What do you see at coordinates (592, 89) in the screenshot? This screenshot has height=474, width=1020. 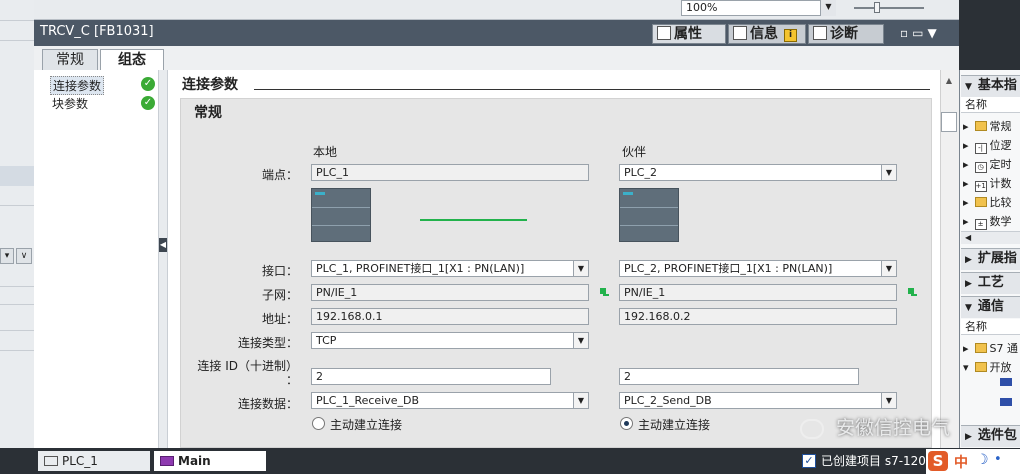 I see `divider` at bounding box center [592, 89].